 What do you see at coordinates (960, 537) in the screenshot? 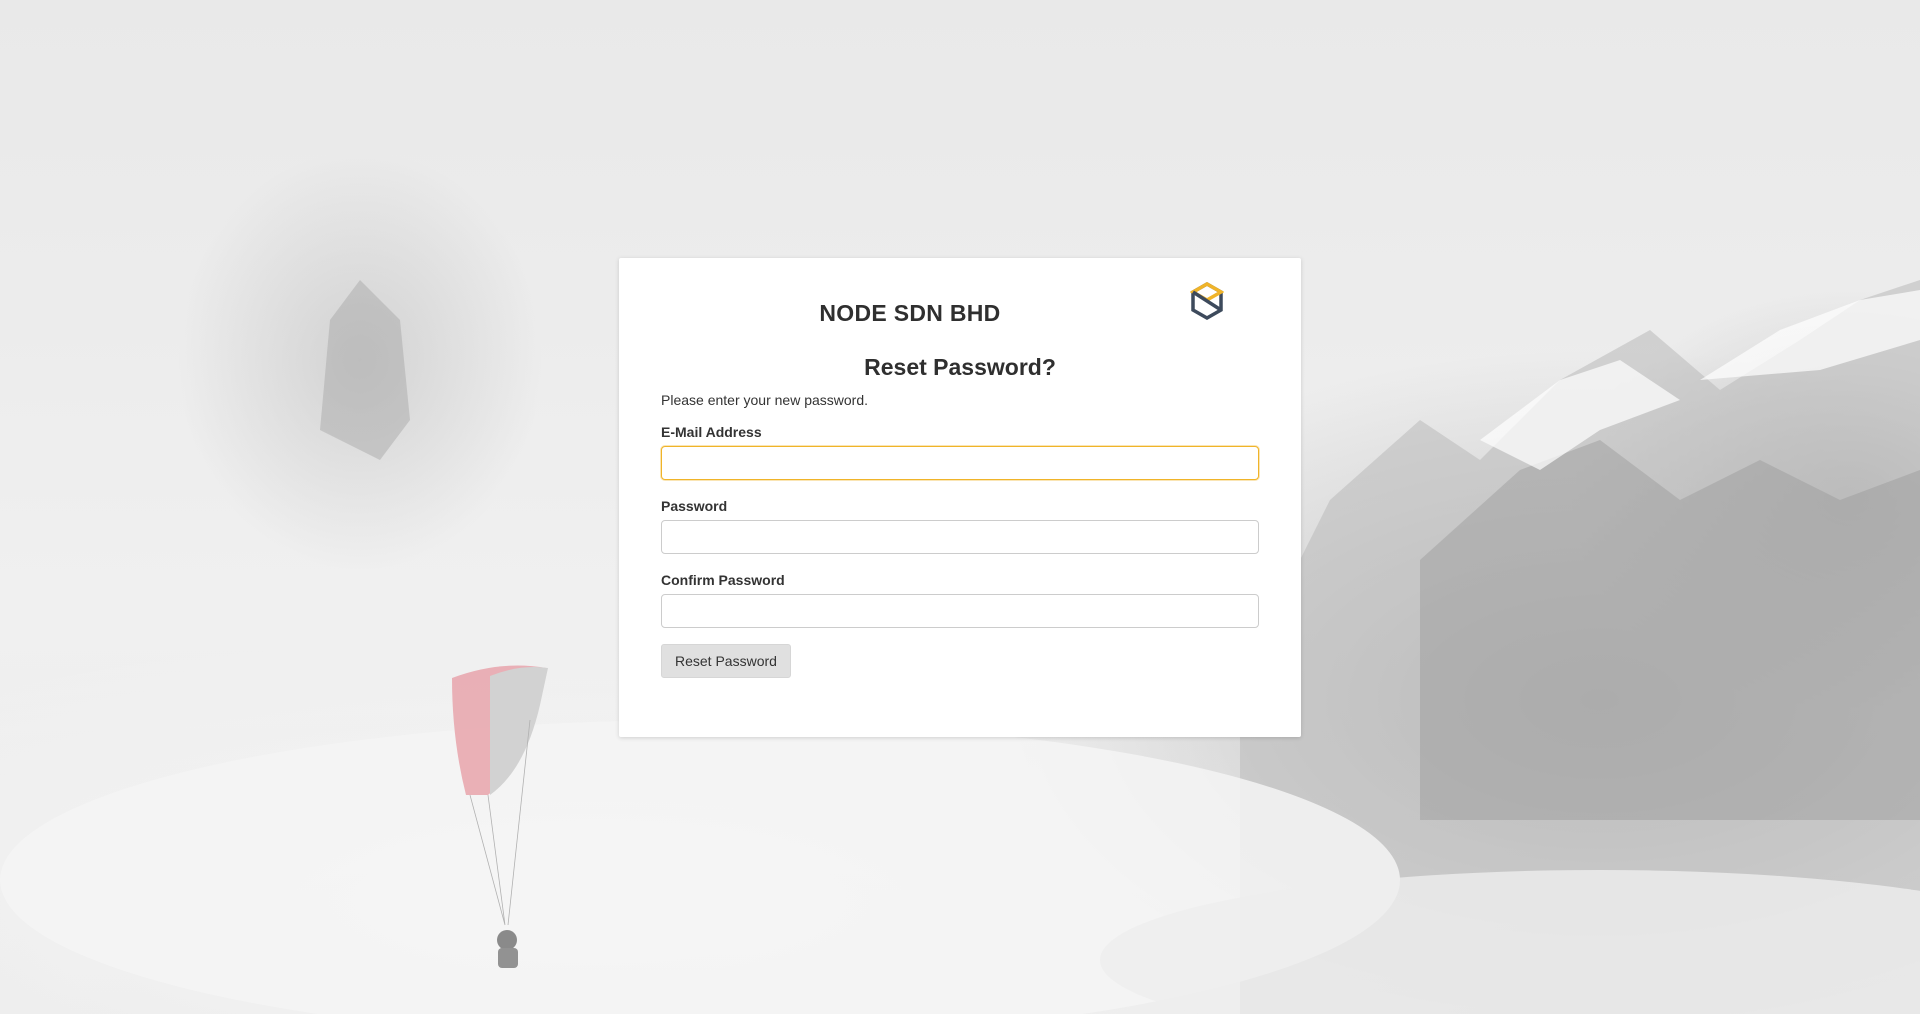
I see `password-field` at bounding box center [960, 537].